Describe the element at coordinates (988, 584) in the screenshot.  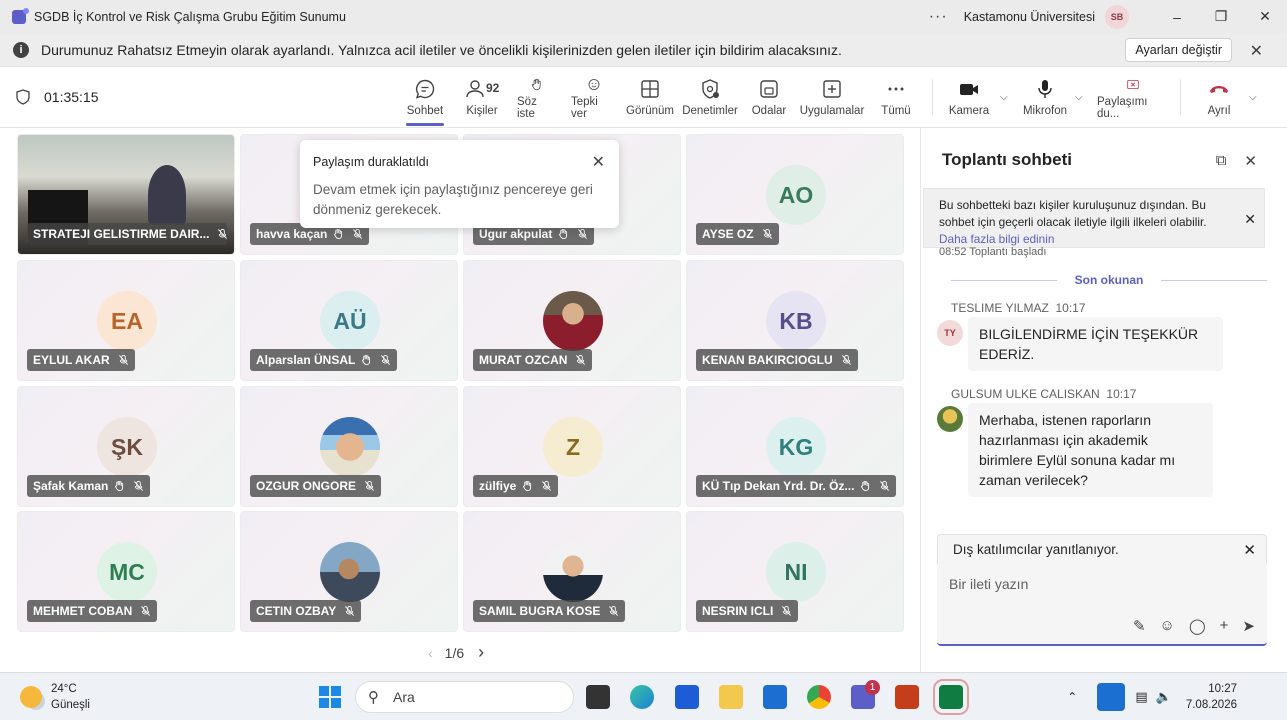
I see `message-input: Bir ileti yazın` at that location.